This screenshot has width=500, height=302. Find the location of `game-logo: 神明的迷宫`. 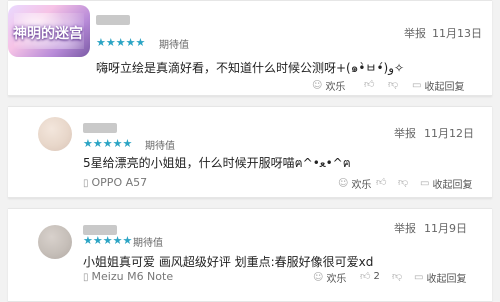

game-logo: 神明的迷宫 is located at coordinates (49, 31).